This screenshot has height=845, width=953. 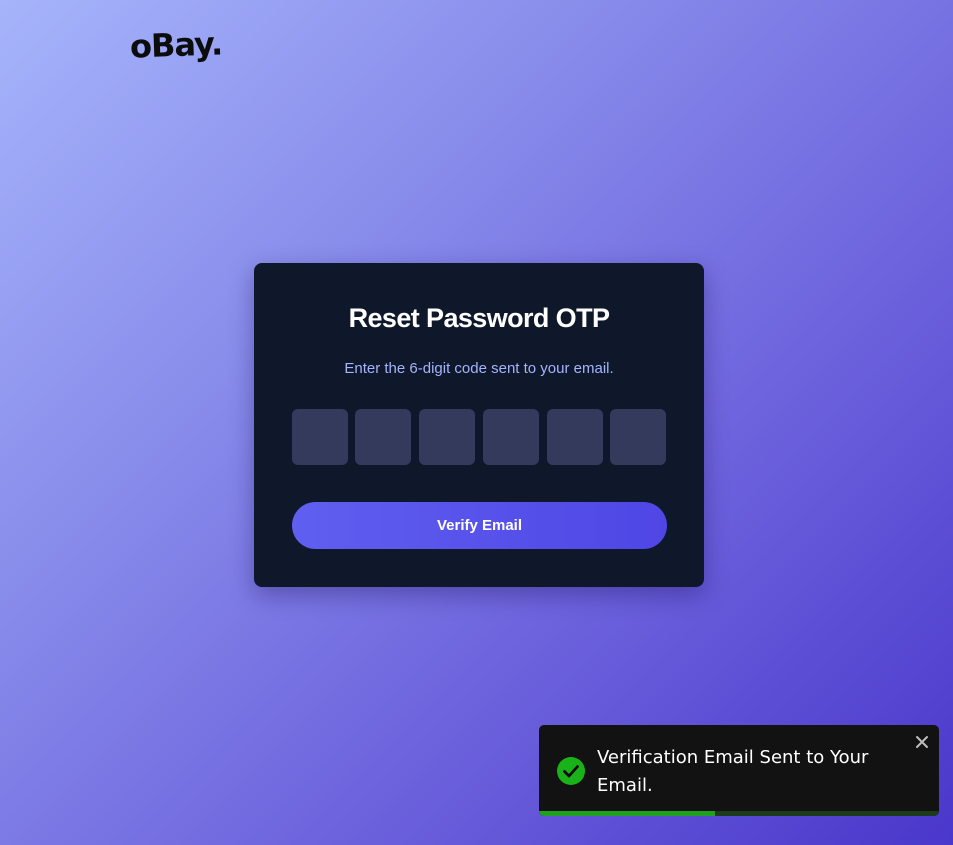 What do you see at coordinates (922, 742) in the screenshot?
I see `close-icon` at bounding box center [922, 742].